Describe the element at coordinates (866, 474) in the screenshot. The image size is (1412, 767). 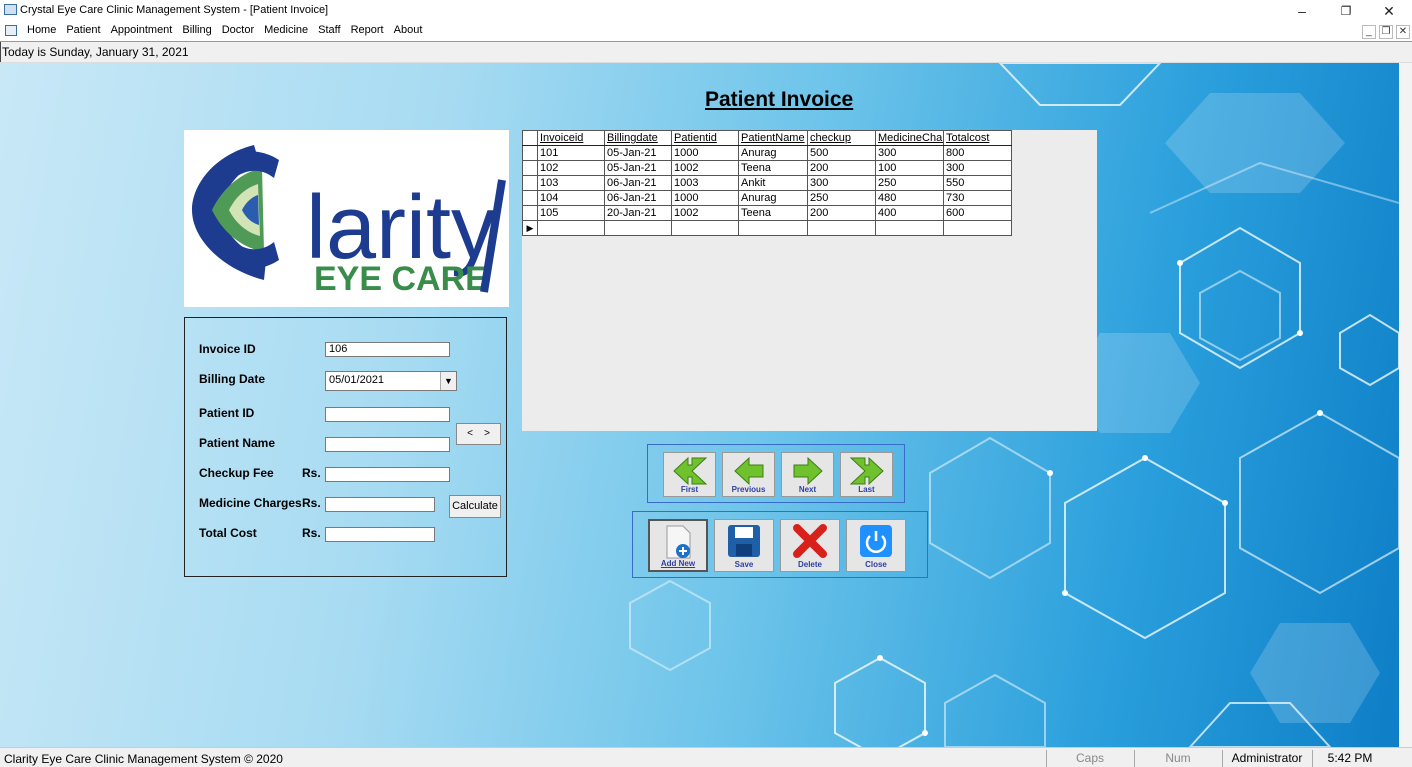
I see `last-button: Last` at that location.